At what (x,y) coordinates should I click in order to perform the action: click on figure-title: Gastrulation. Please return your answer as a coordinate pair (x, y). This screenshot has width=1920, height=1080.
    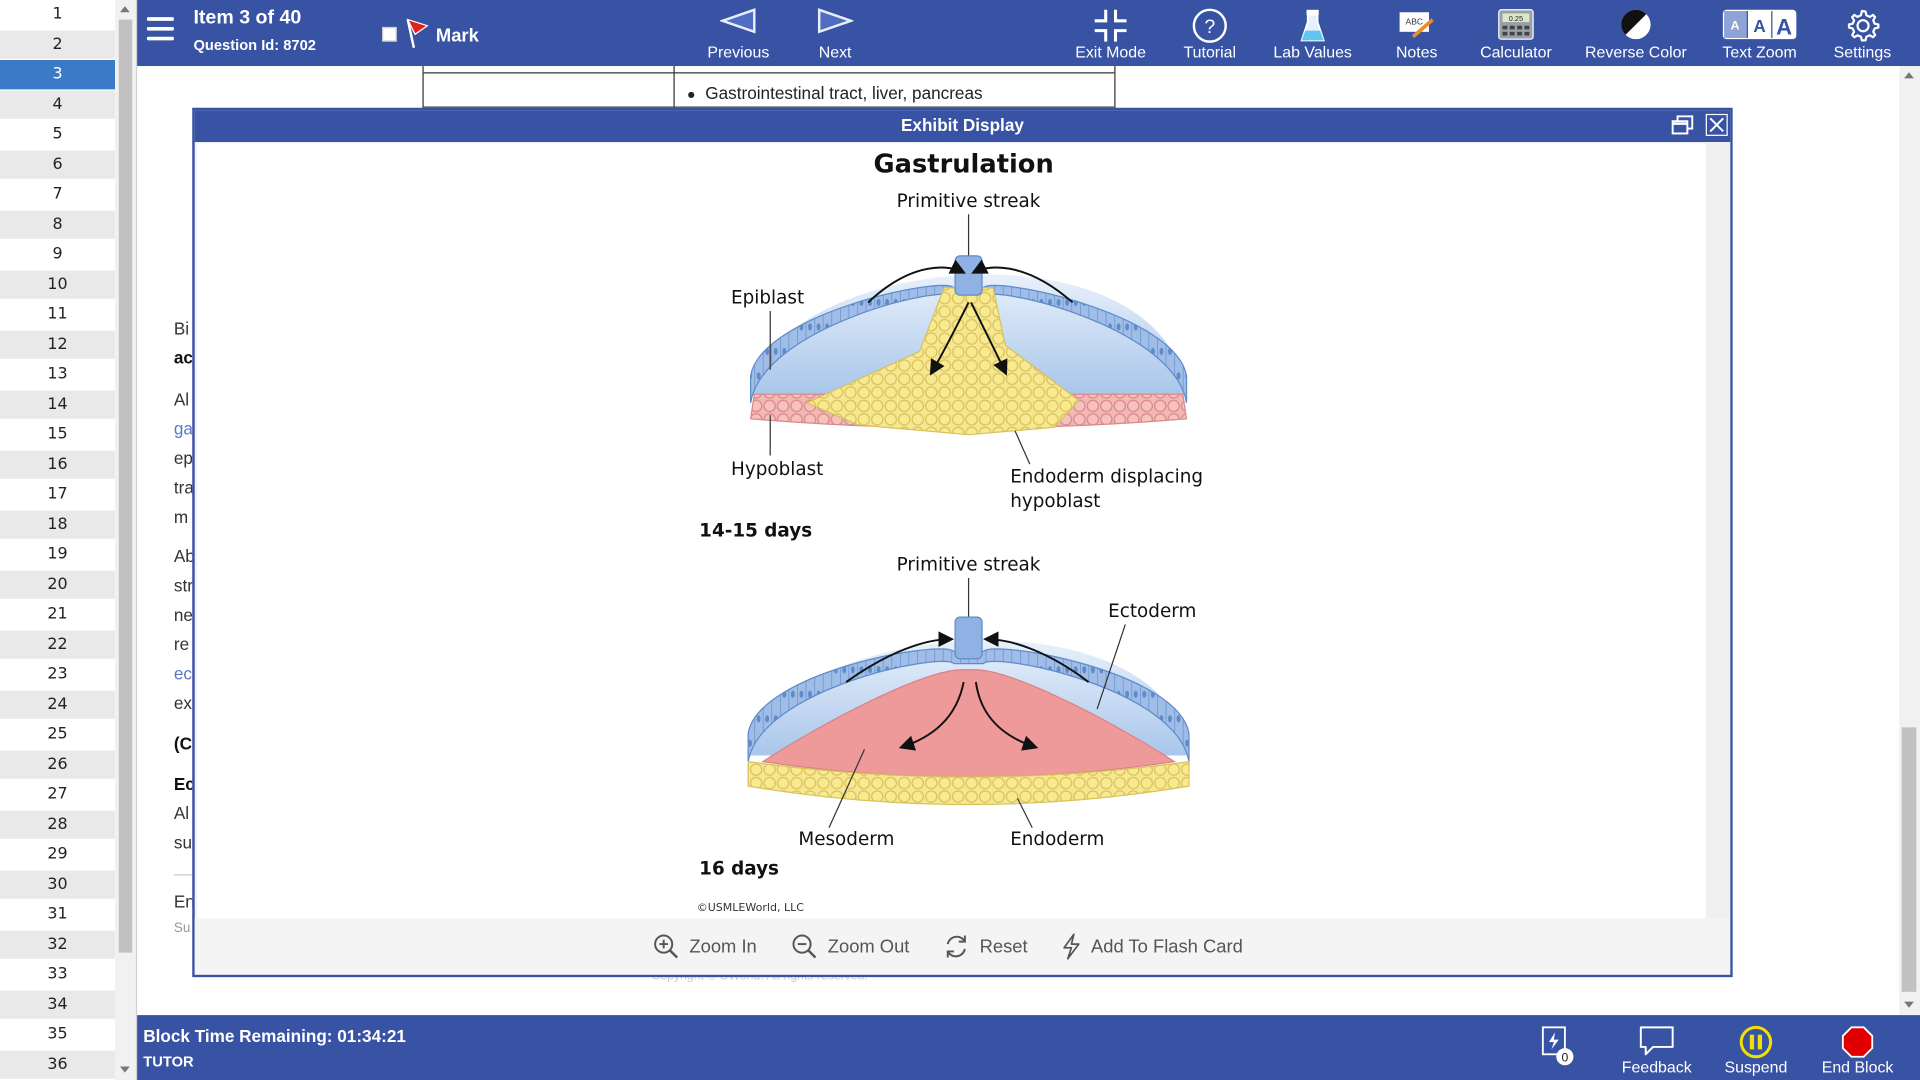
    Looking at the image, I should click on (964, 165).